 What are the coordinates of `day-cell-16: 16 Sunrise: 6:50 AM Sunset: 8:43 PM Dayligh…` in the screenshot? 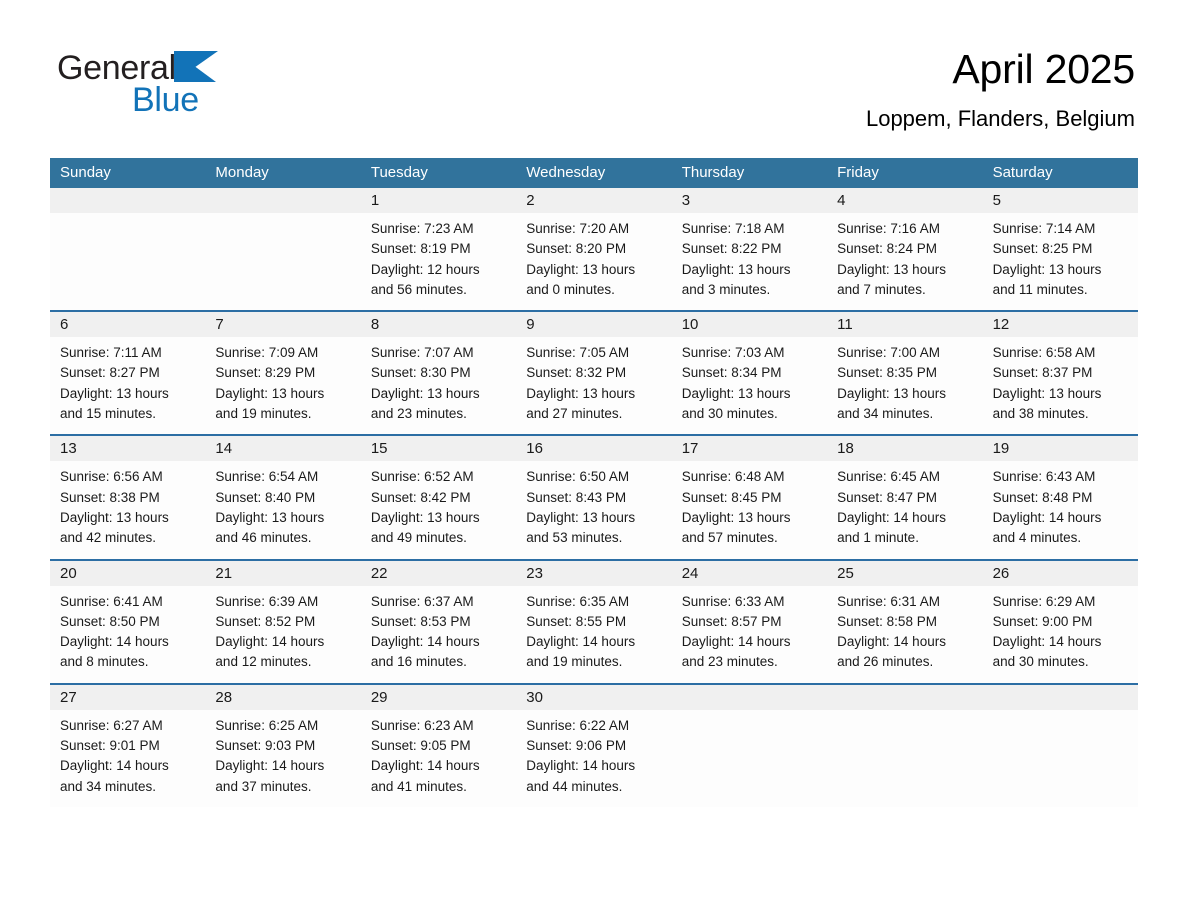 It's located at (594, 497).